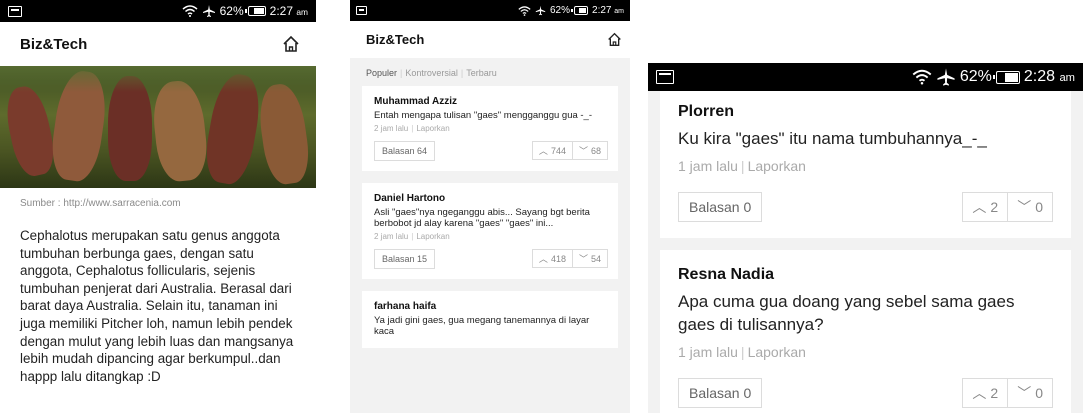 This screenshot has width=1083, height=413. Describe the element at coordinates (481, 73) in the screenshot. I see `tab-terbaru: Terbaru` at that location.